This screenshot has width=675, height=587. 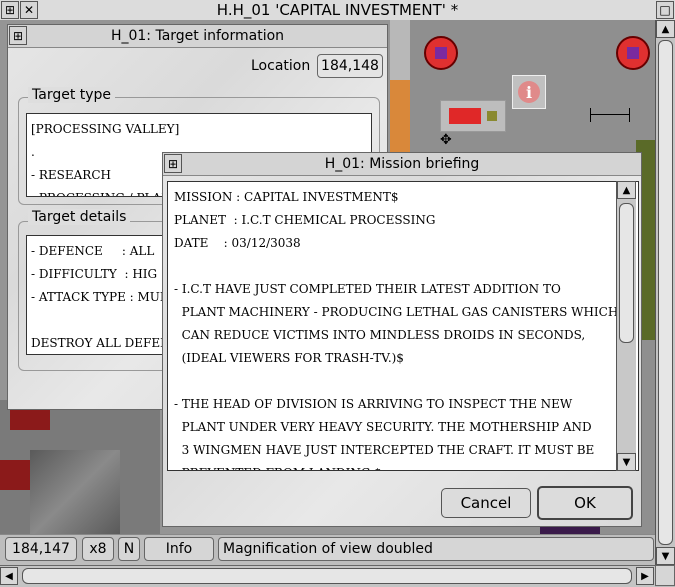 I want to click on scroll-right-icon: ▶, so click(x=645, y=576).